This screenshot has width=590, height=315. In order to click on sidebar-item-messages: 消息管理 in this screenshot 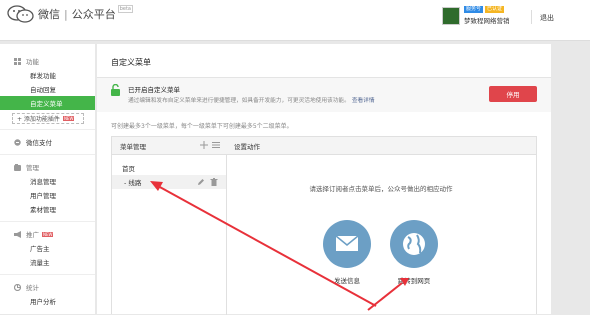, I will do `click(47, 181)`.